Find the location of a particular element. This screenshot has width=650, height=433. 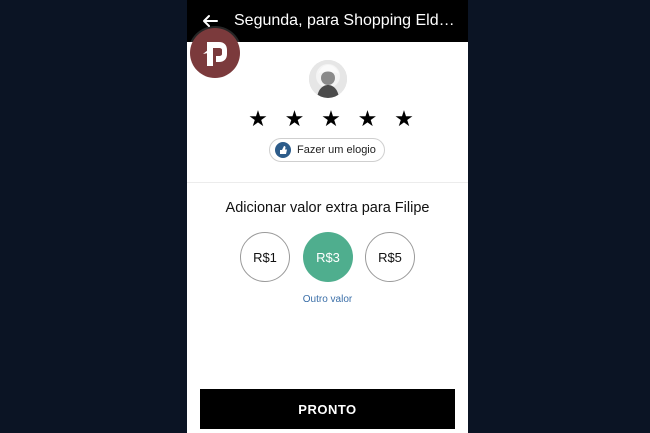

star-3: ★ is located at coordinates (331, 119).